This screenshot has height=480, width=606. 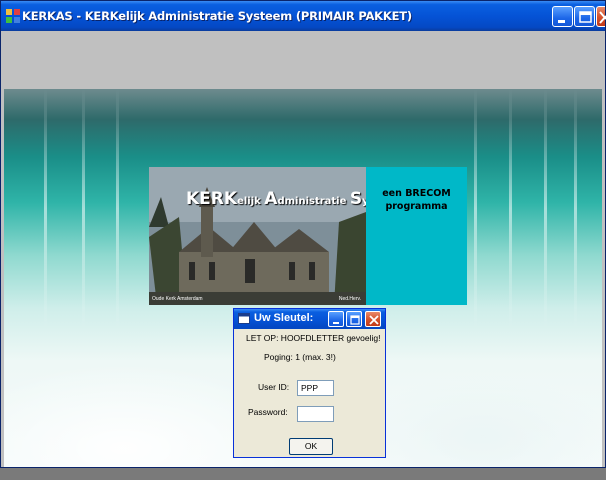 What do you see at coordinates (416, 200) in the screenshot?
I see `brecom-label: een BRECOM programma` at bounding box center [416, 200].